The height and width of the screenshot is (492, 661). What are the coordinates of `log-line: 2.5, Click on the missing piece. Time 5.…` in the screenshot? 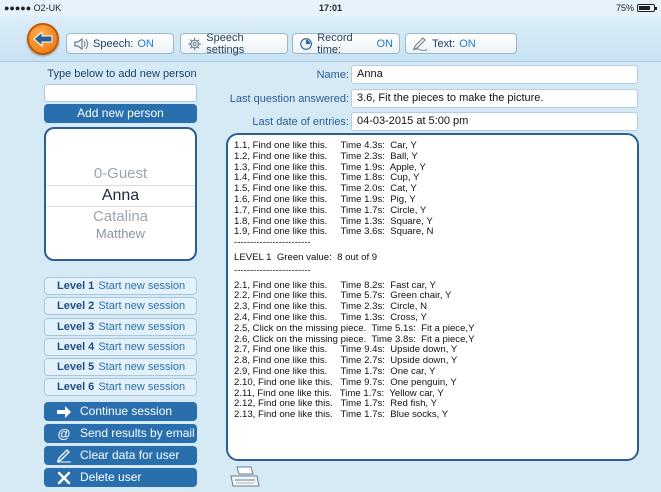 It's located at (354, 328).